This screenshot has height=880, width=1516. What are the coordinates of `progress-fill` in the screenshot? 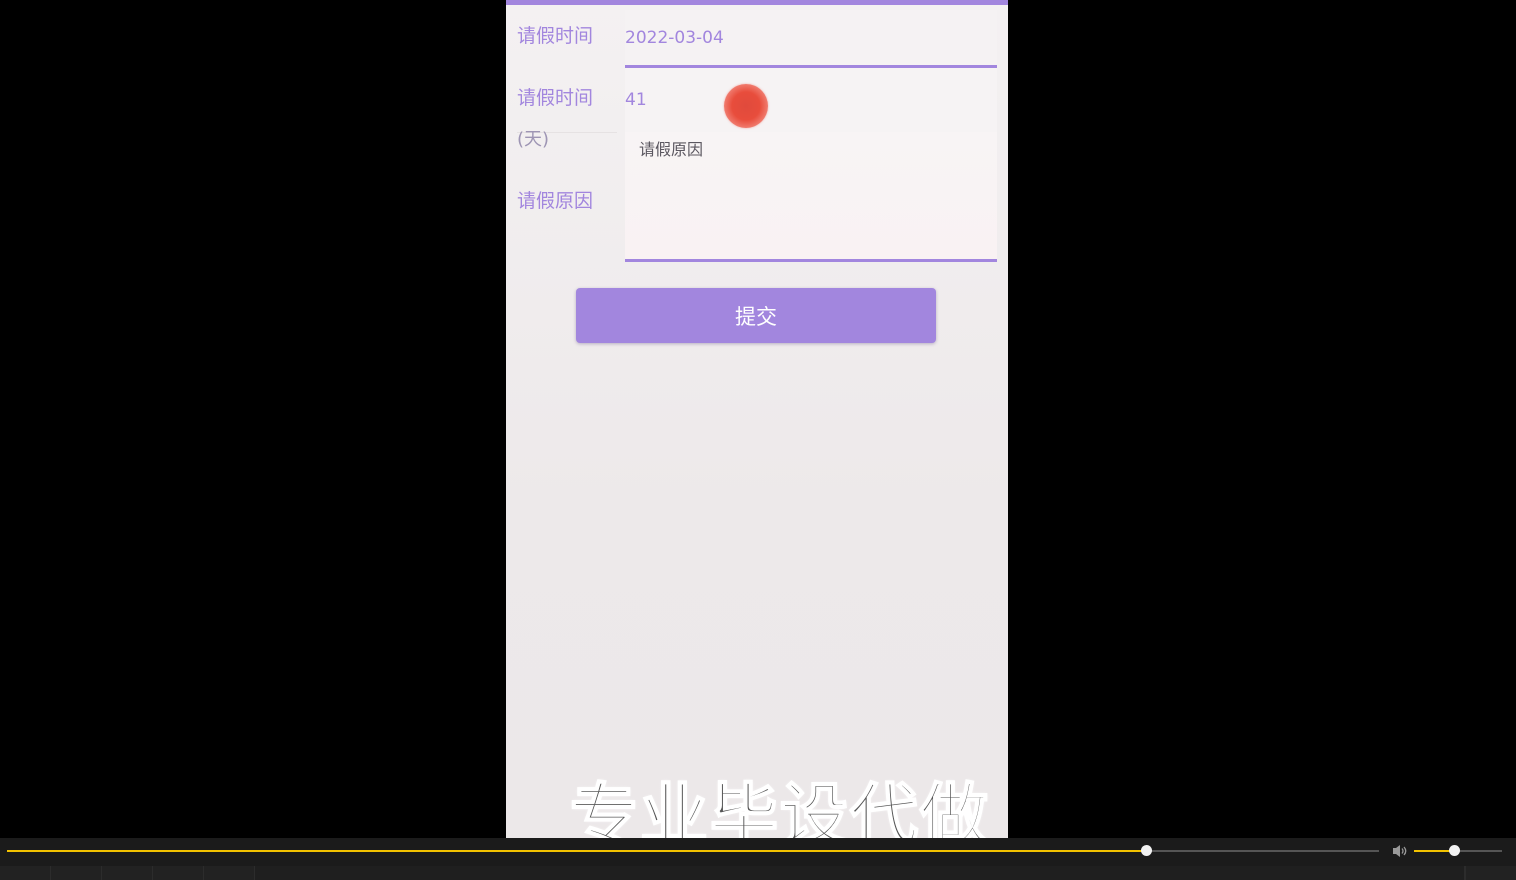 It's located at (576, 851).